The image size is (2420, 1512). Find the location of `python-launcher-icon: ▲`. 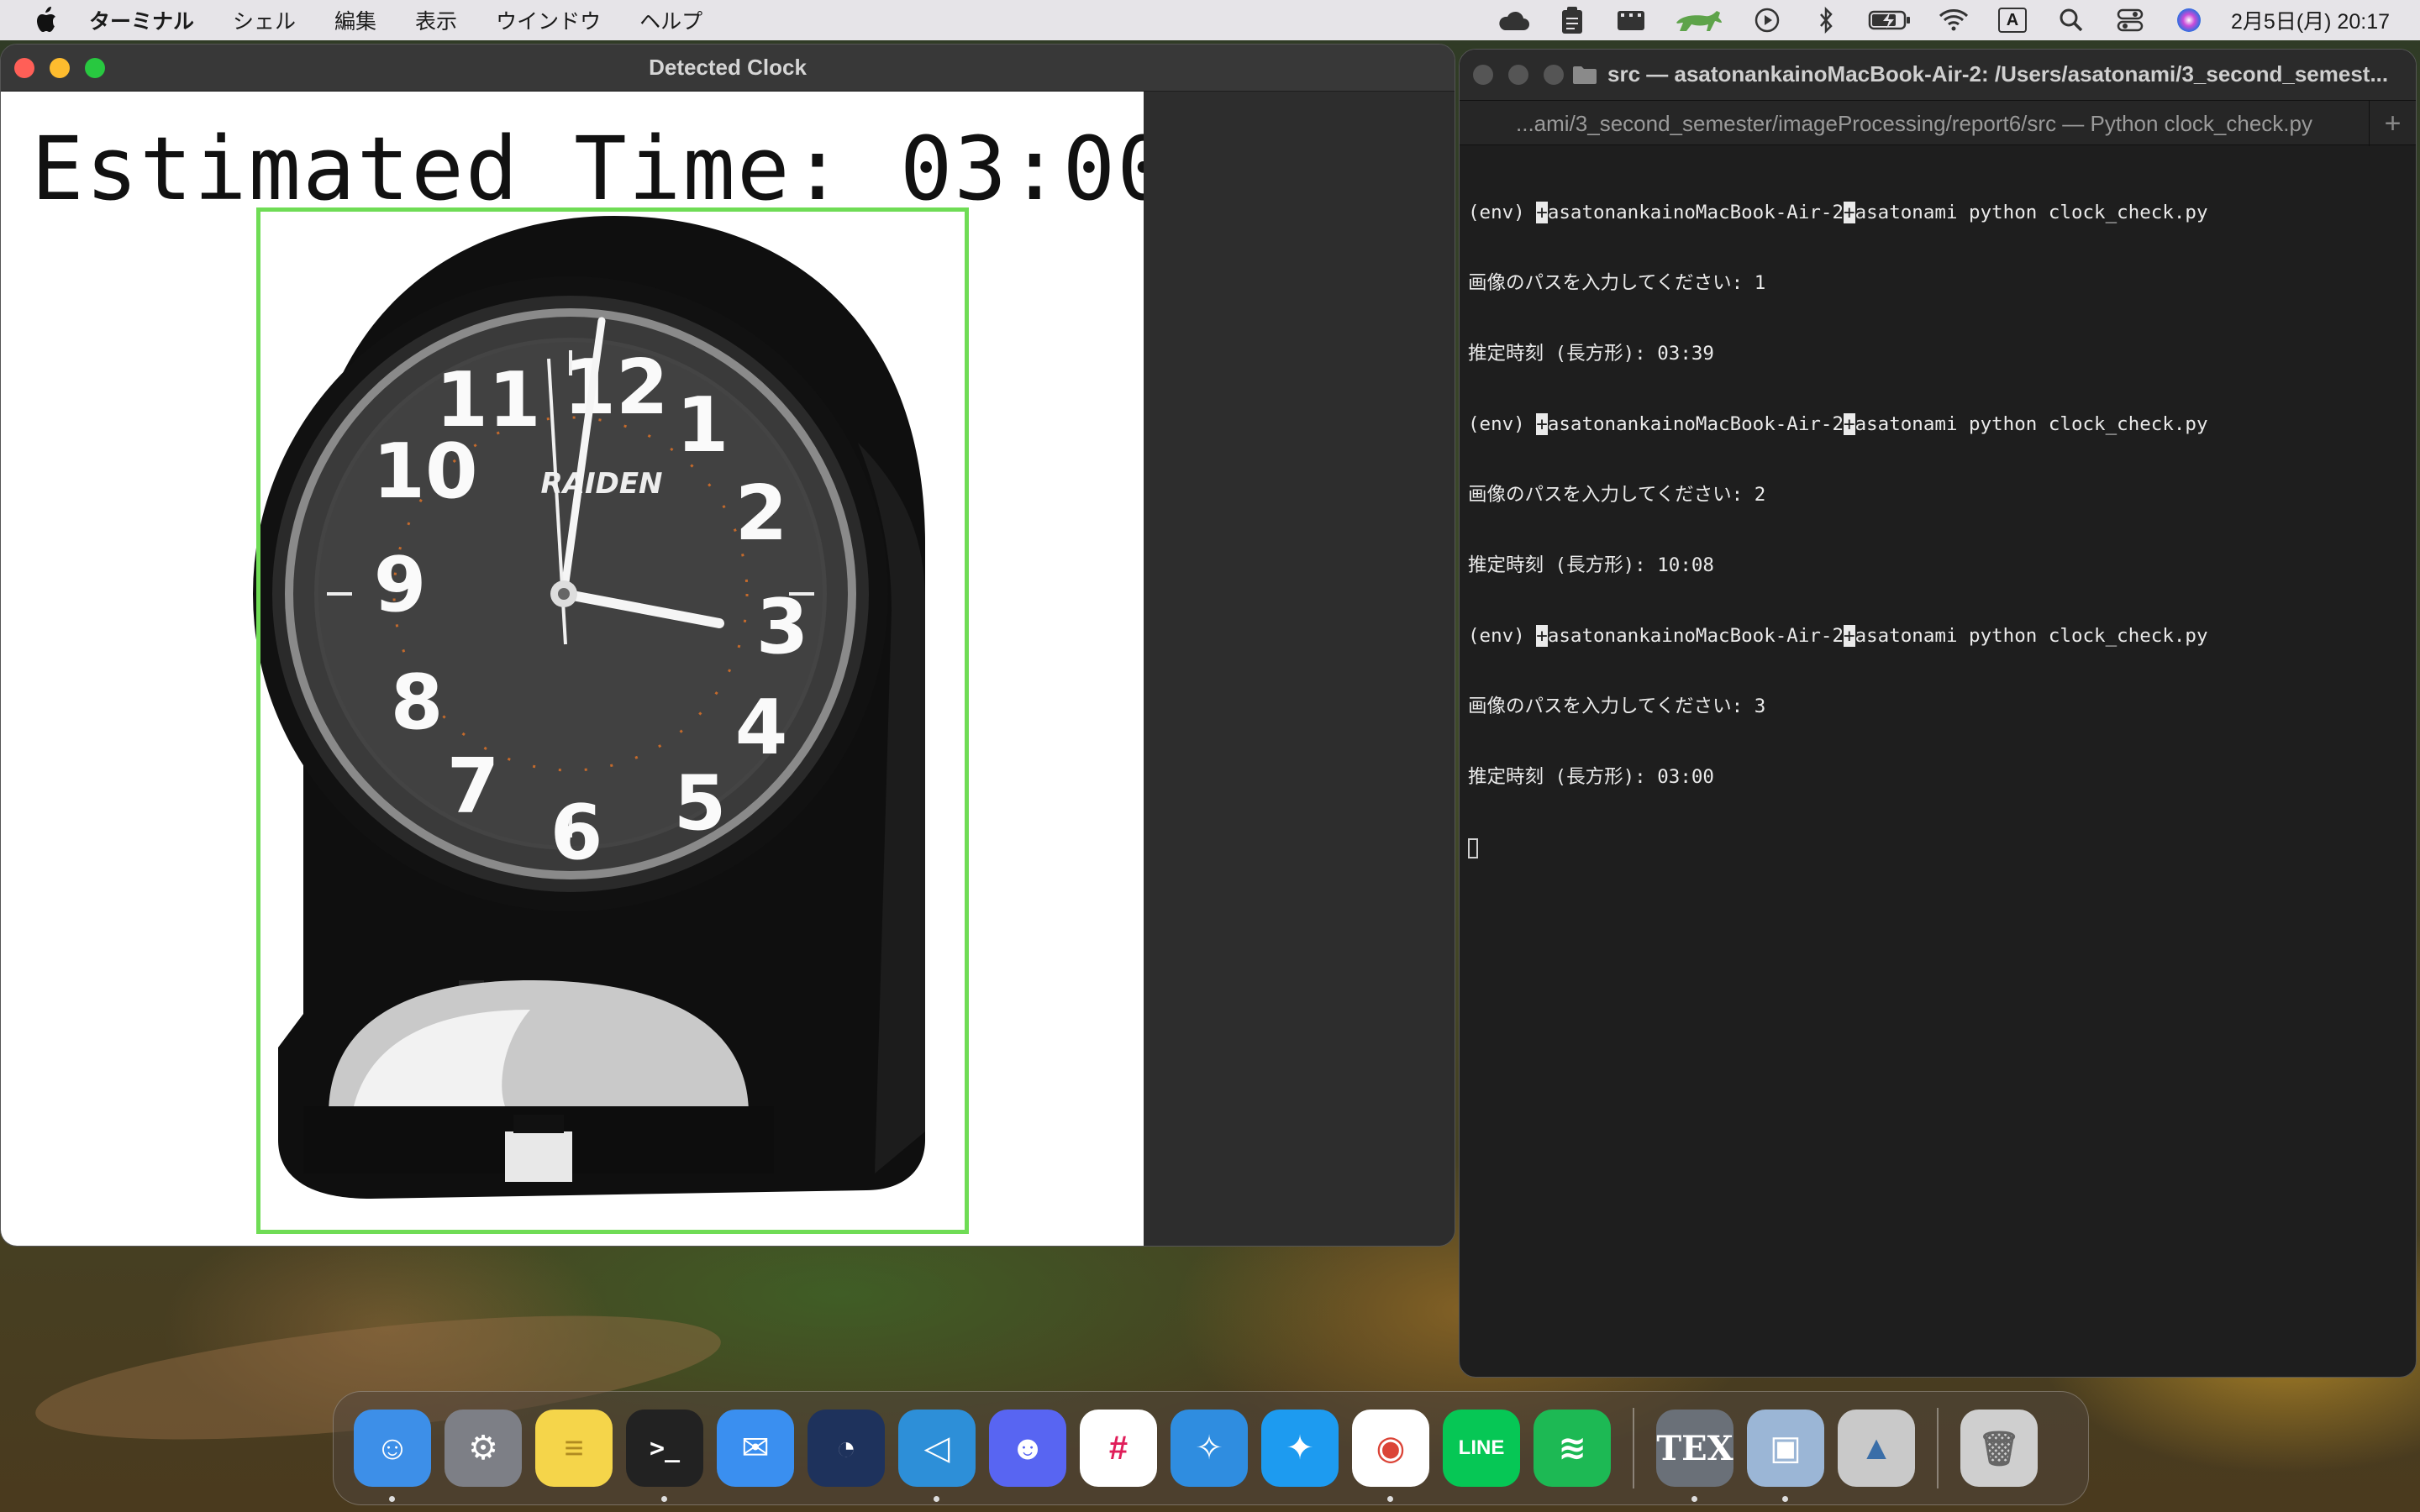

python-launcher-icon: ▲ is located at coordinates (1876, 1448).